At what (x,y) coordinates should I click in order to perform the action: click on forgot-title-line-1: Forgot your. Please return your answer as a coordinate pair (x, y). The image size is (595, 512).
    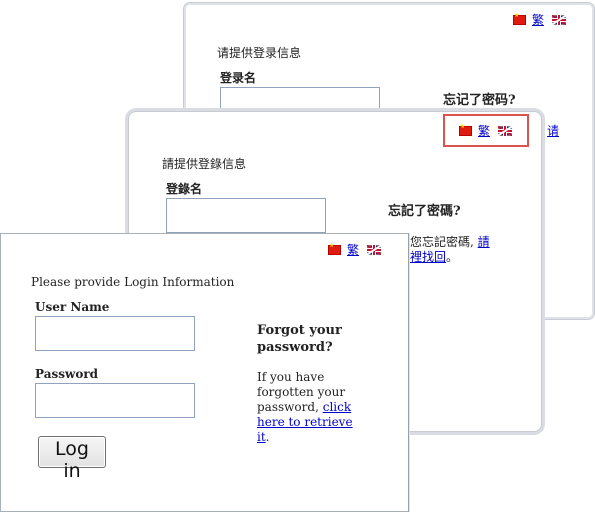
    Looking at the image, I should click on (299, 330).